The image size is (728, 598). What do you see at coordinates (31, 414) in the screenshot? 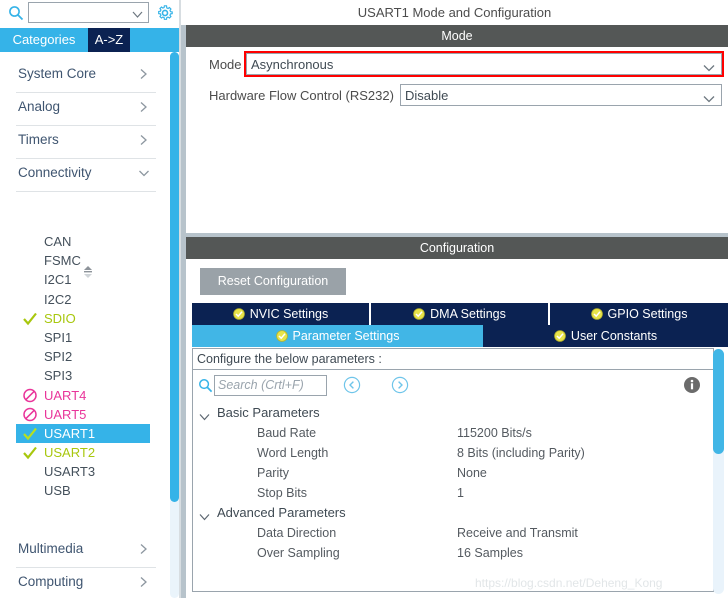
I see `blocked-icon` at bounding box center [31, 414].